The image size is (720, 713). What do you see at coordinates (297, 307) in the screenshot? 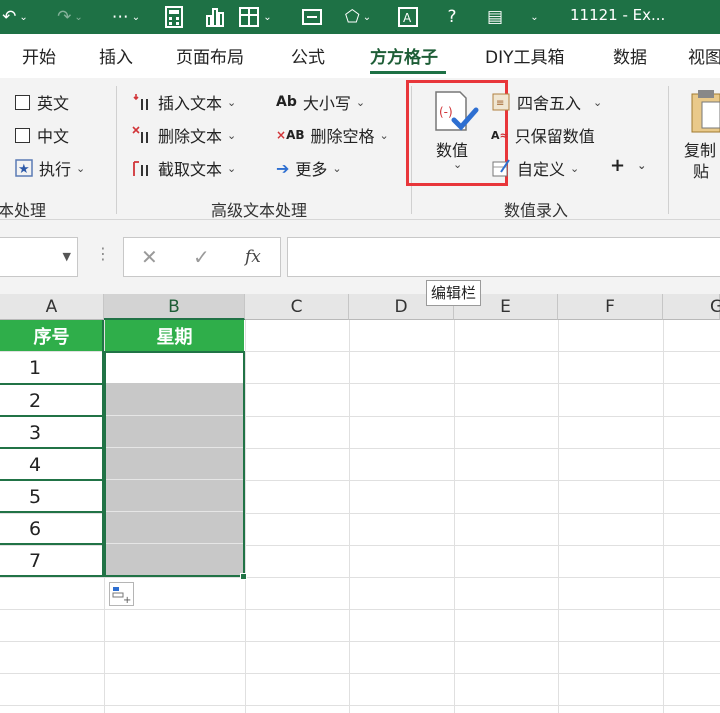
I see `column-header-c: C` at bounding box center [297, 307].